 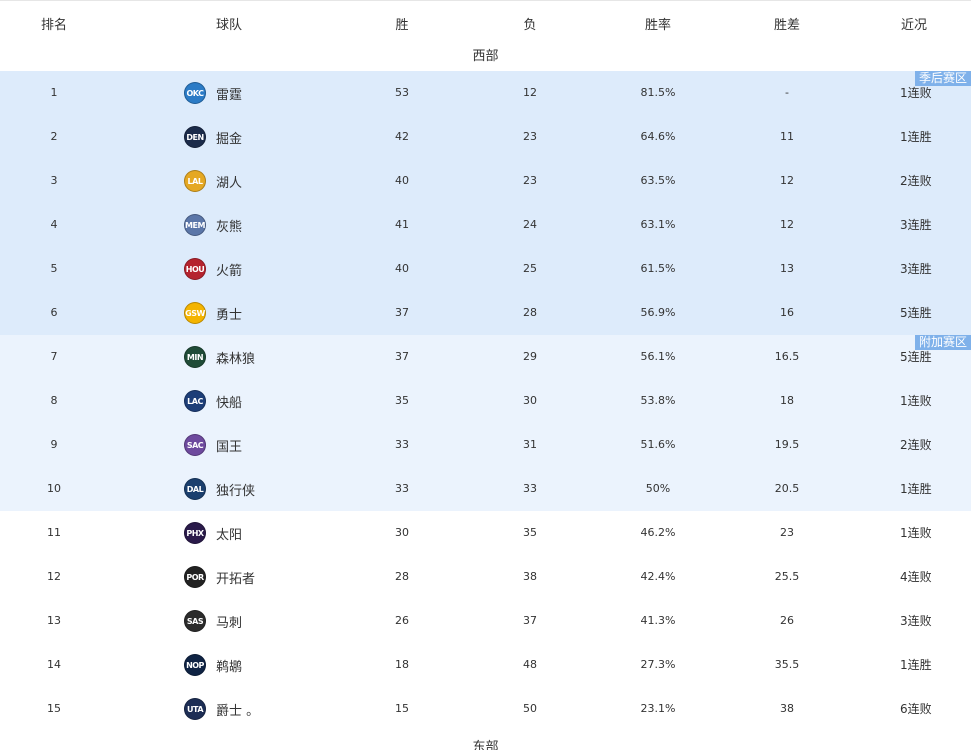 I want to click on col-wins-header: 胜, so click(x=401, y=23).